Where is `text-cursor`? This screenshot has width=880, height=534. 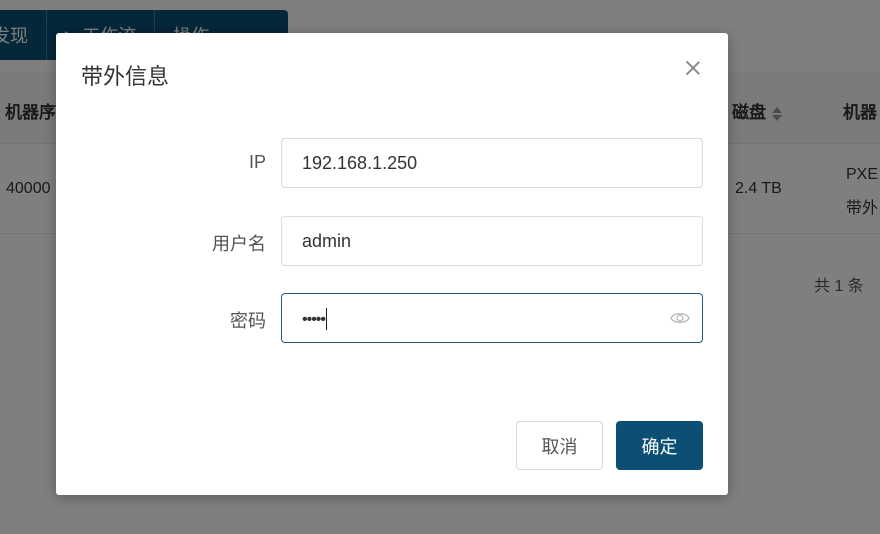 text-cursor is located at coordinates (327, 319).